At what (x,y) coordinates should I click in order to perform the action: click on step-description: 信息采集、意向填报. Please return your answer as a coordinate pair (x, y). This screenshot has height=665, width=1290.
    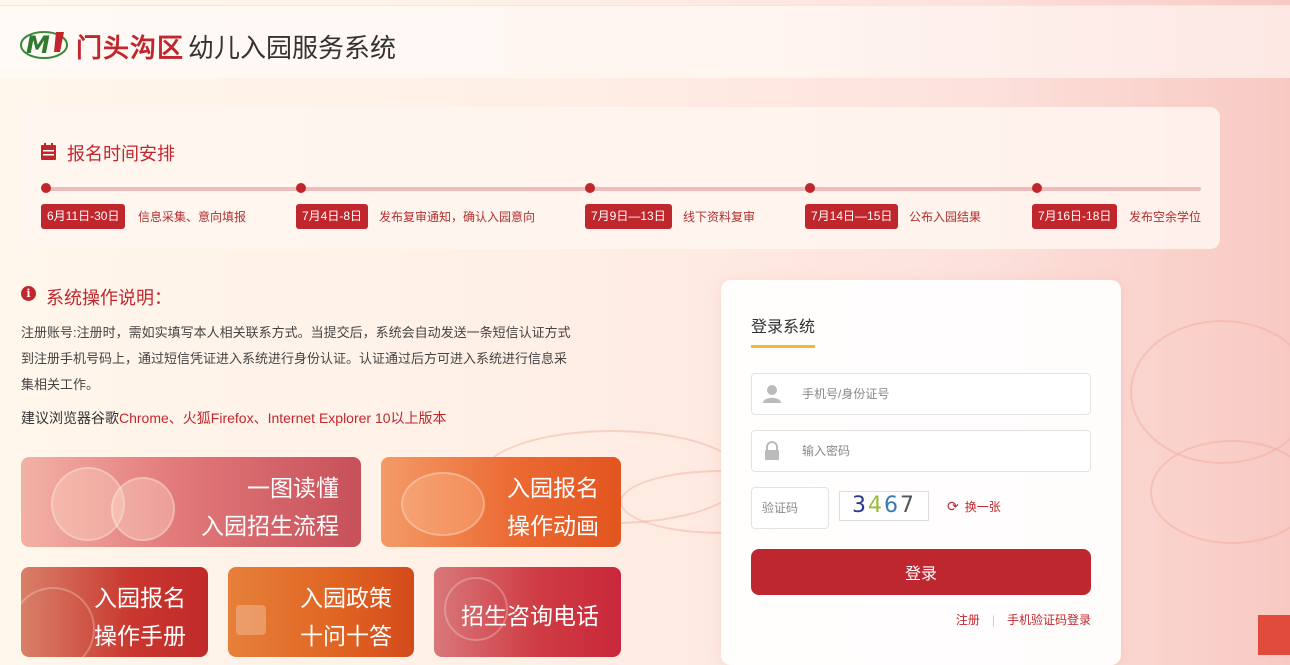
    Looking at the image, I should click on (192, 217).